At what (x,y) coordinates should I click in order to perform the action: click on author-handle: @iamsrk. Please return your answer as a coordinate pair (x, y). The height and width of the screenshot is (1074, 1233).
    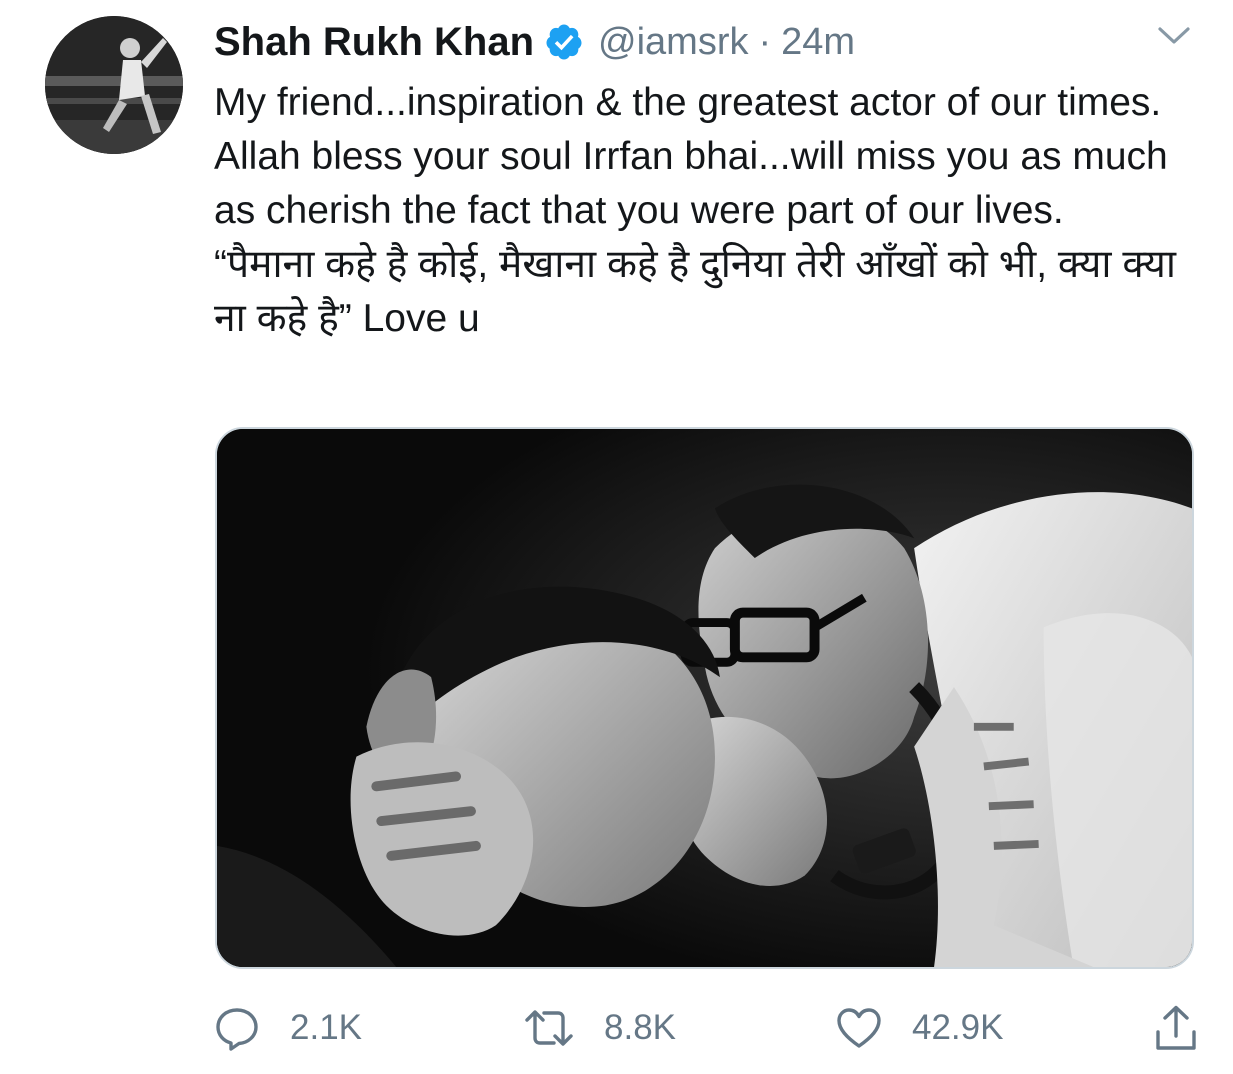
    Looking at the image, I should click on (673, 42).